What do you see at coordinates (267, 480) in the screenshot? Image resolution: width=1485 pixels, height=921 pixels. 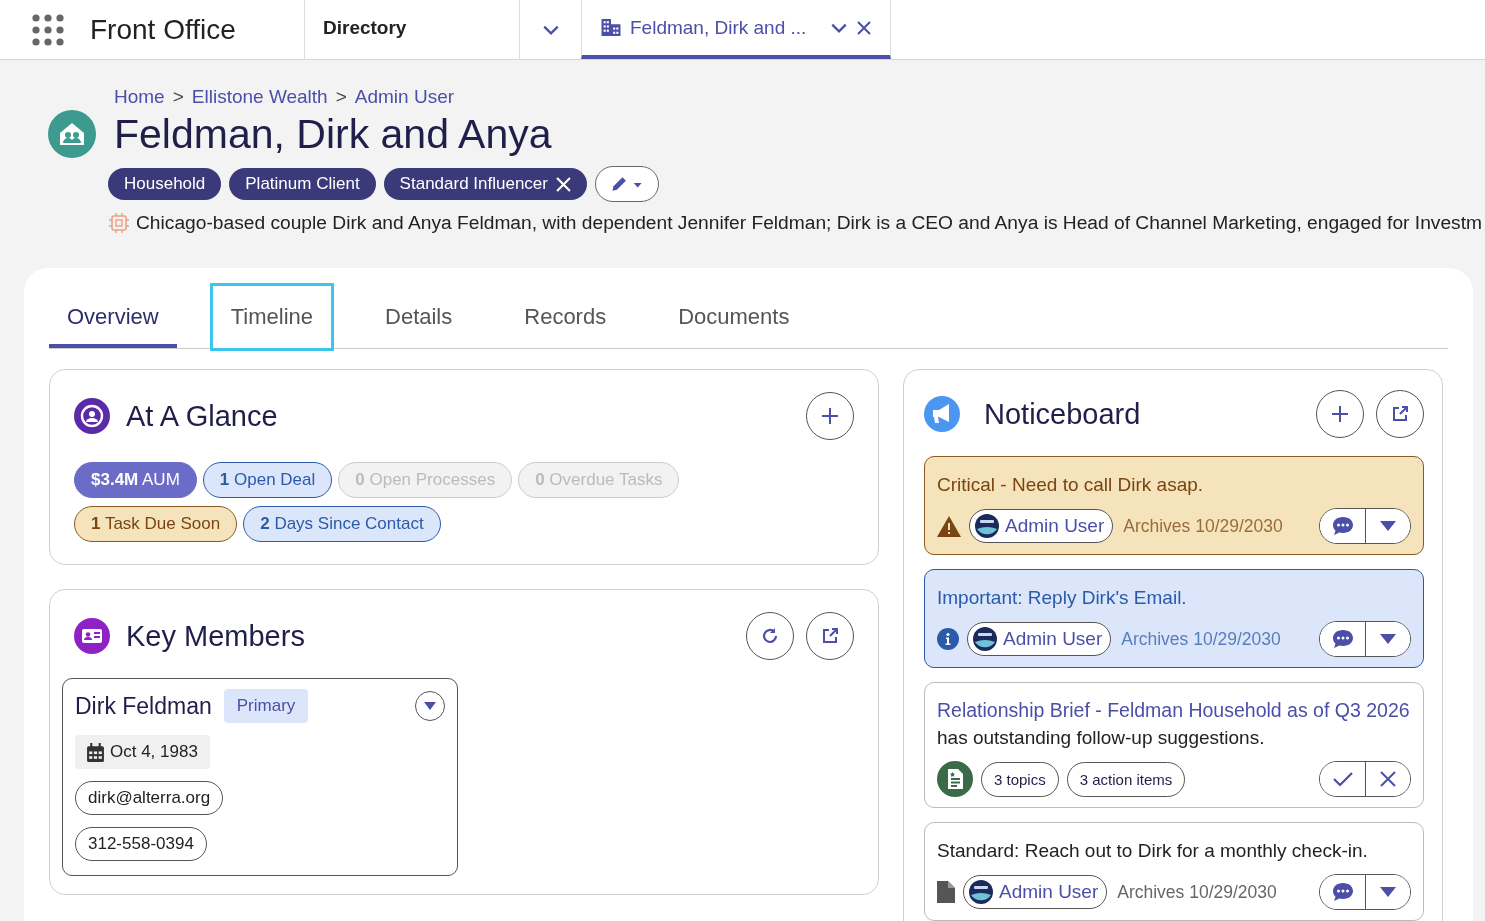 I see `stat-chip: 1 Open Deal` at bounding box center [267, 480].